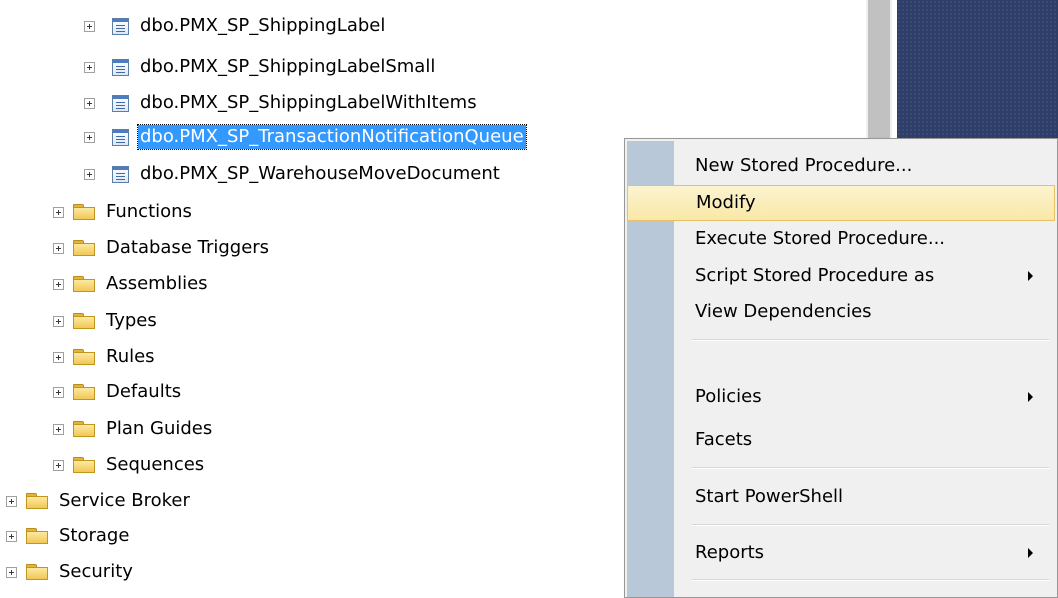 This screenshot has height=598, width=1058. Describe the element at coordinates (841, 203) in the screenshot. I see `menu-item-modify: Modify` at that location.